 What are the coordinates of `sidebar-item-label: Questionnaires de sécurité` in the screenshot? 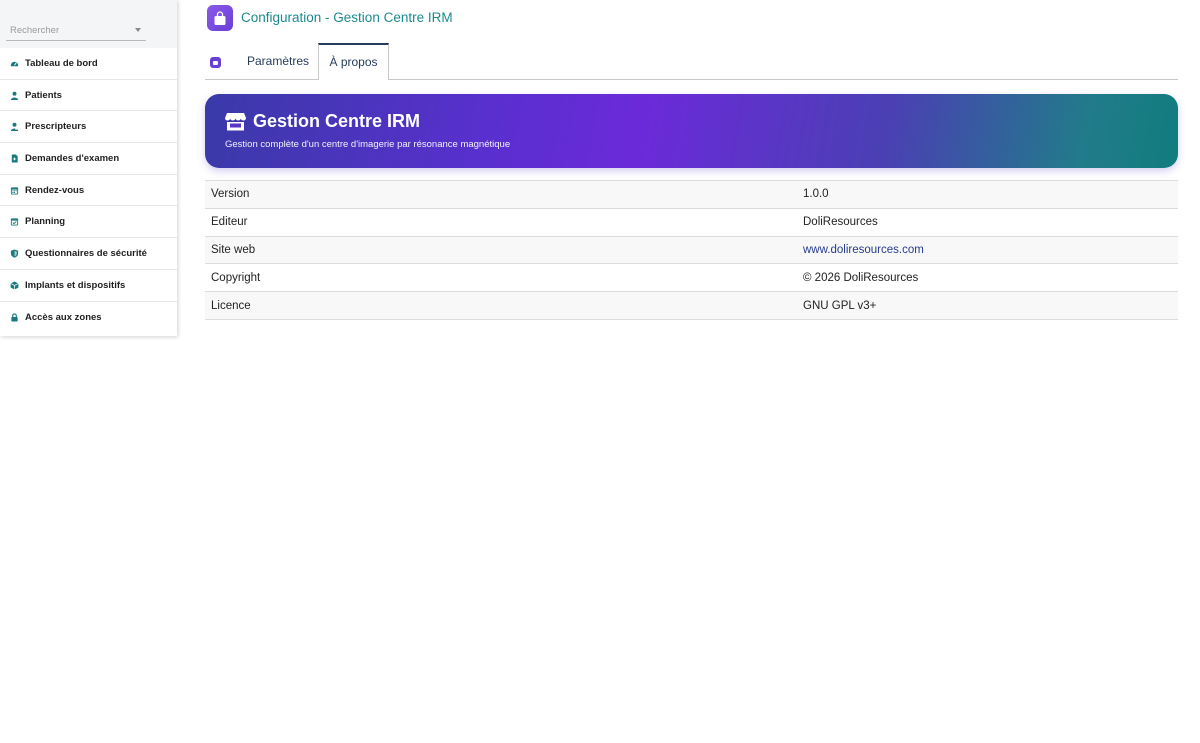 It's located at (86, 253).